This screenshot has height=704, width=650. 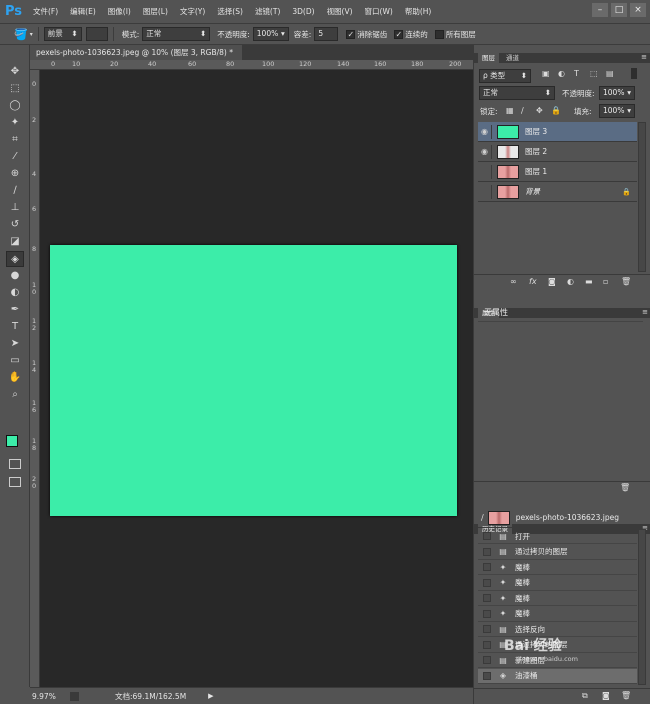 What do you see at coordinates (399, 34) in the screenshot?
I see `contiguous-checkbox: ✓` at bounding box center [399, 34].